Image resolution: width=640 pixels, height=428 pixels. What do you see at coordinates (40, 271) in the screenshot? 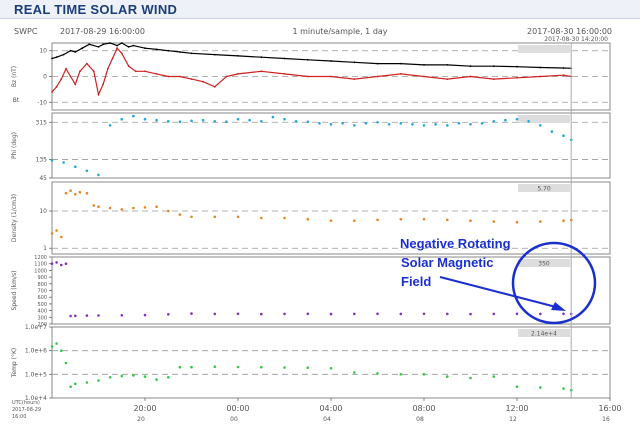
I see `y-tick-label: 1000` at bounding box center [40, 271].